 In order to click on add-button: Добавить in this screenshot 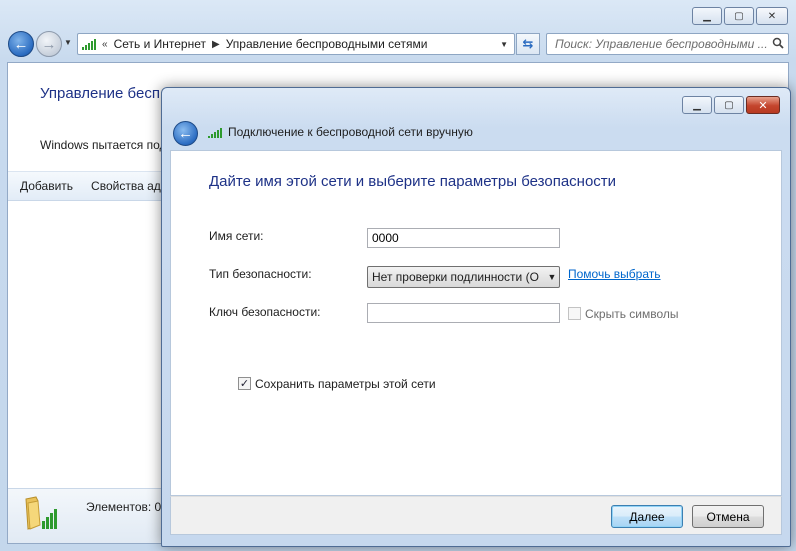, I will do `click(46, 186)`.